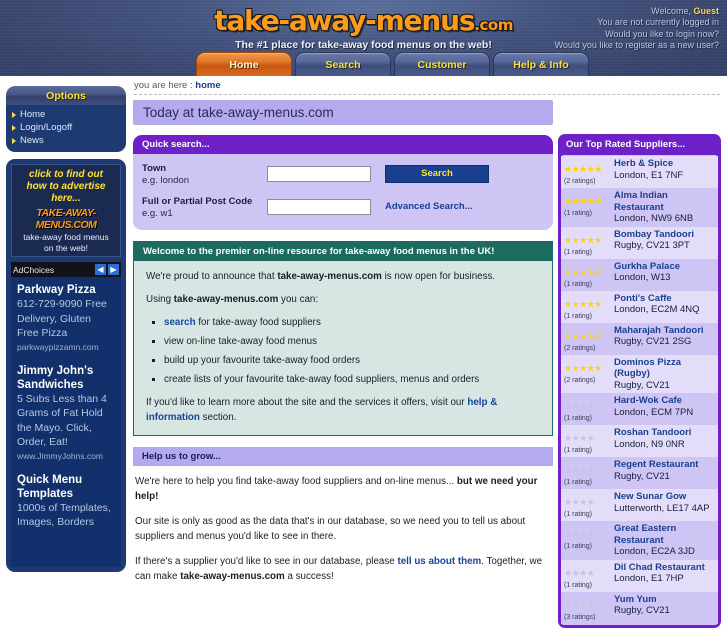 The width and height of the screenshot is (727, 628). What do you see at coordinates (649, 444) in the screenshot?
I see `supplier-location: London, N9 0NR` at bounding box center [649, 444].